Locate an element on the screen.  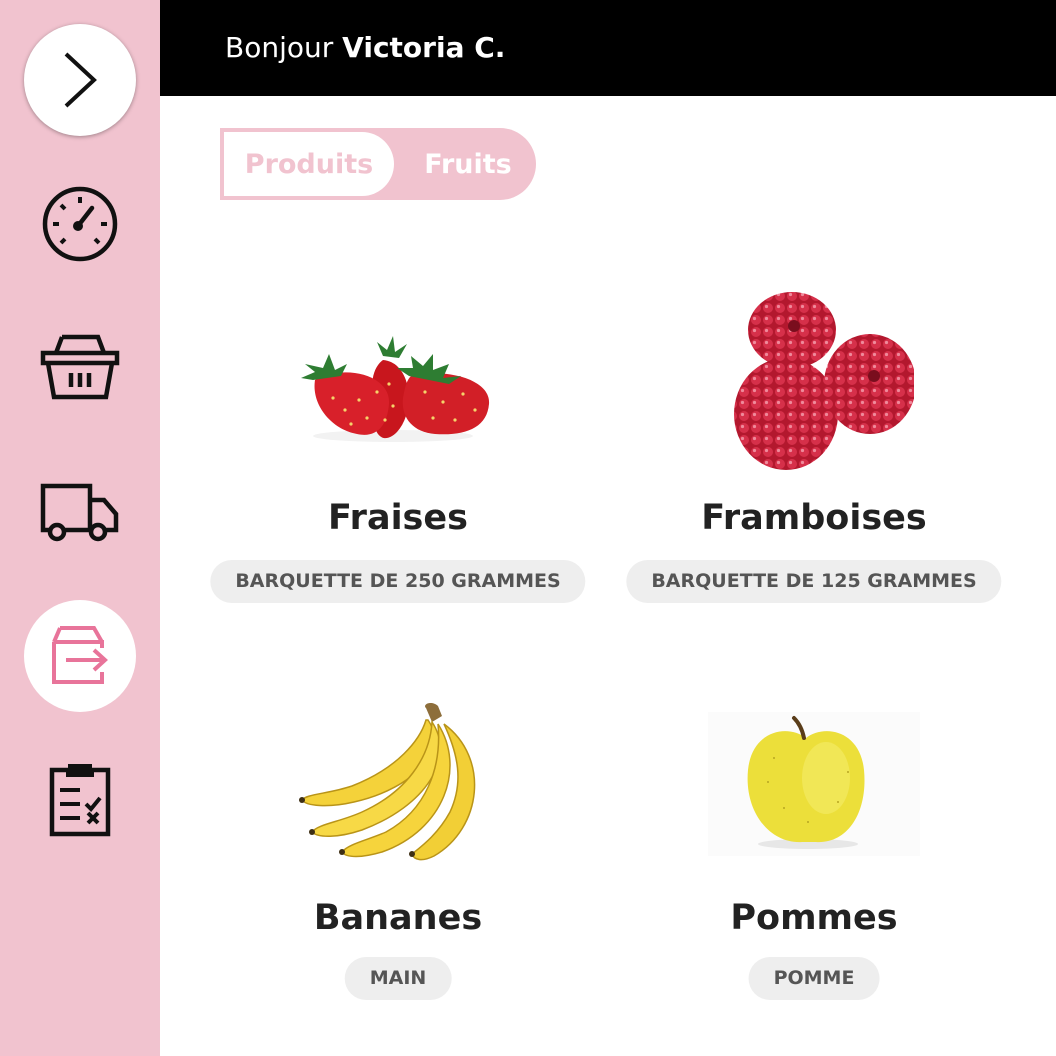
product-card-bananes: Bananes MAIN is located at coordinates (398, 852).